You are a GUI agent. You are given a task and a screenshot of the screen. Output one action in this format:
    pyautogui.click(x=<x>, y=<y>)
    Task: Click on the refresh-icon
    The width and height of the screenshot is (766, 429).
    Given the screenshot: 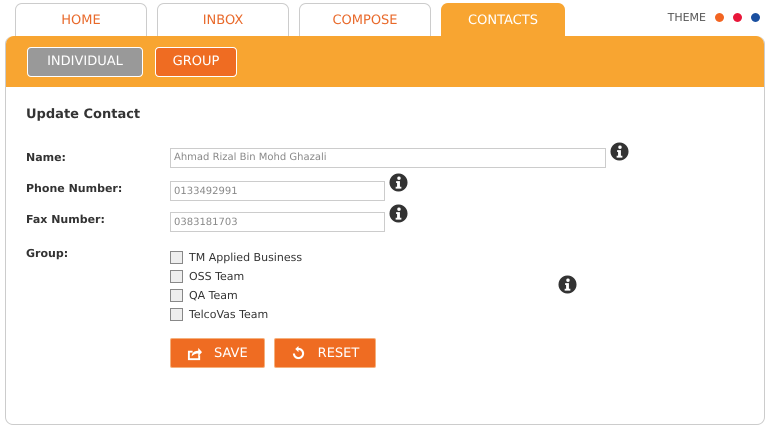 What is the action you would take?
    pyautogui.click(x=298, y=353)
    